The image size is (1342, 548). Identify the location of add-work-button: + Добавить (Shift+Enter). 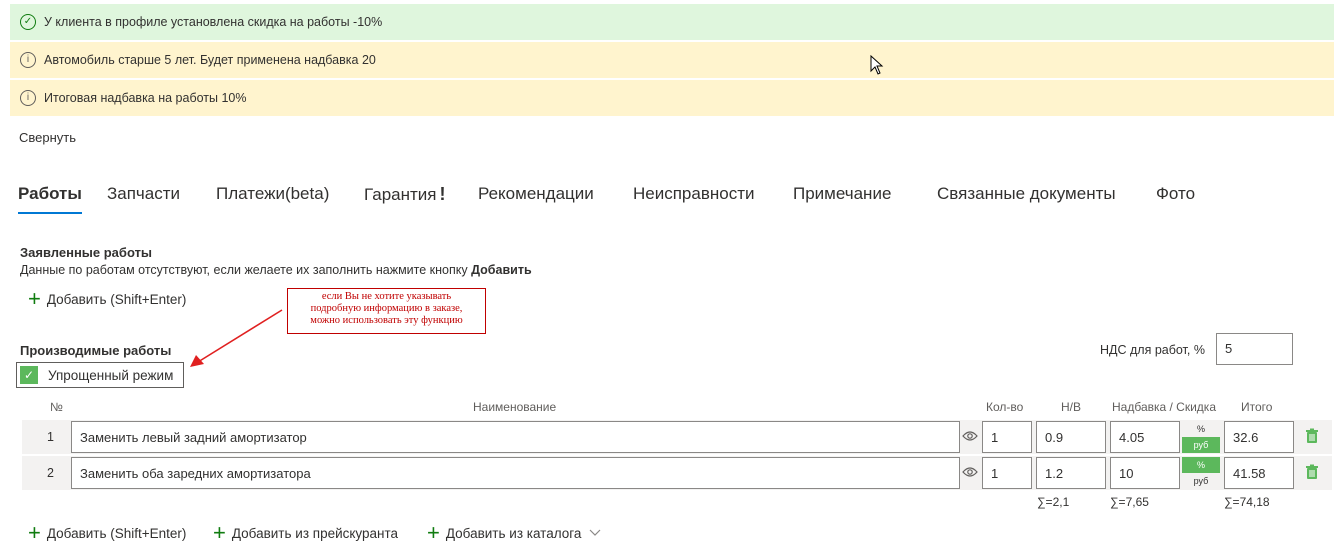
(107, 533).